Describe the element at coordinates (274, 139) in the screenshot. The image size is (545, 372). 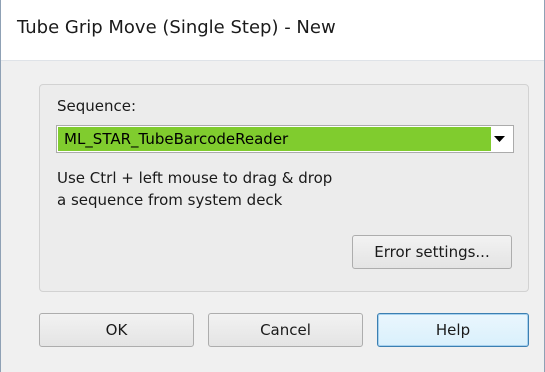
I see `sequence-selected-value: ML_STAR_TubeBarcodeReader` at that location.